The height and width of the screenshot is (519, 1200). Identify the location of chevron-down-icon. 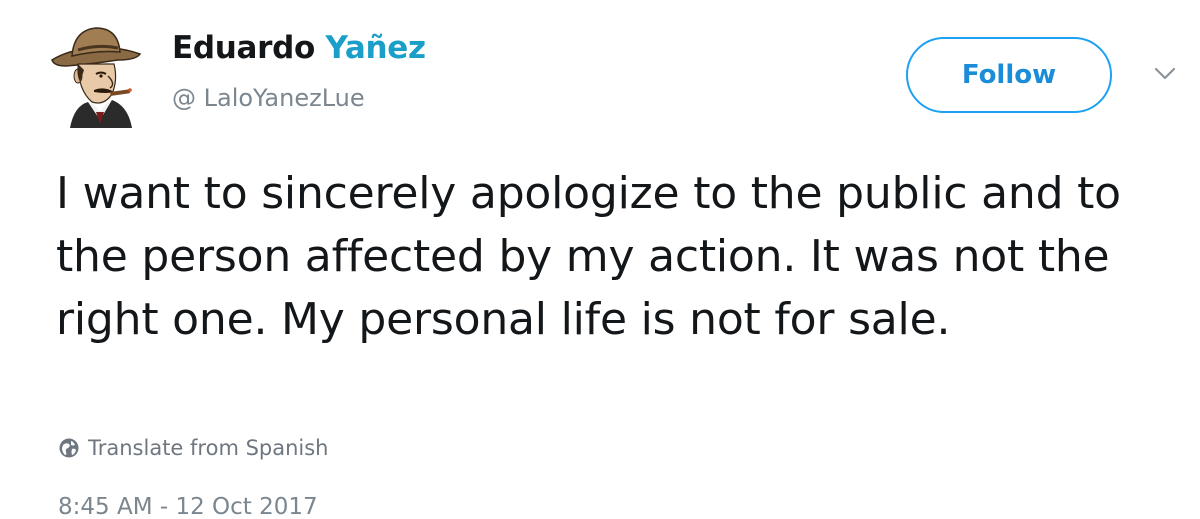
(1165, 74).